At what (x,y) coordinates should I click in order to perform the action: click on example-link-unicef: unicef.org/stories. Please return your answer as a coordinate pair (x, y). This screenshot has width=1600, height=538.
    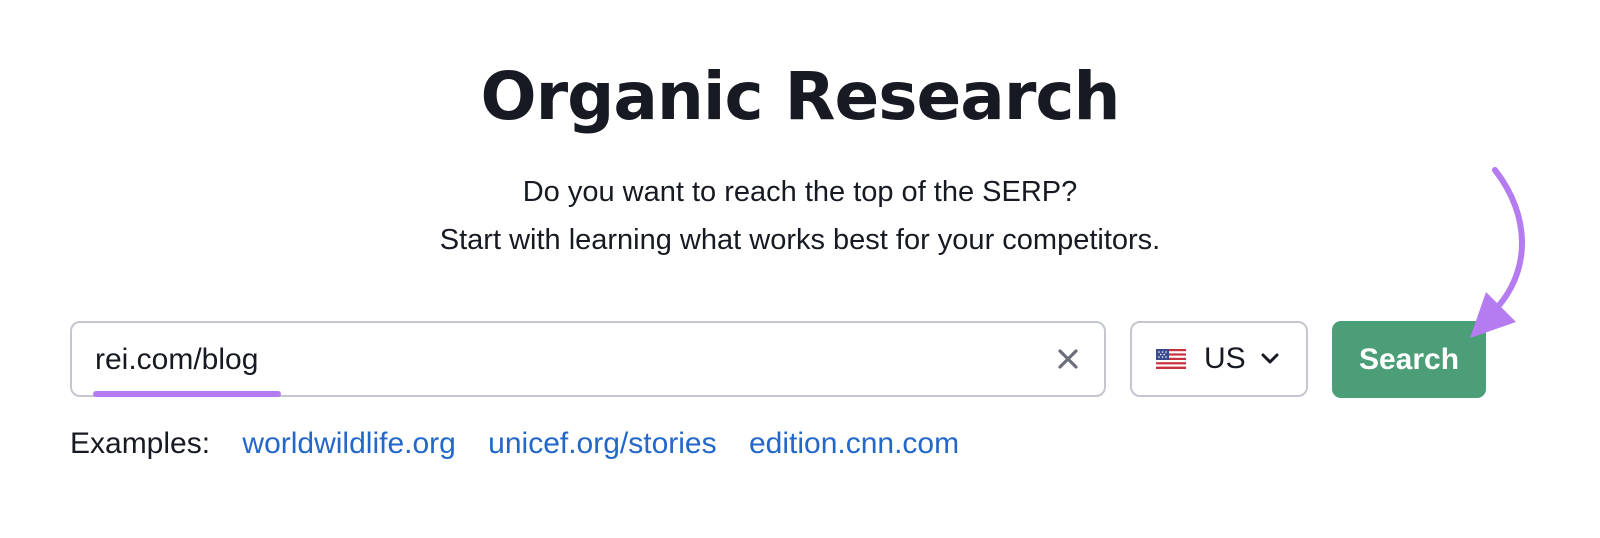
    Looking at the image, I should click on (602, 443).